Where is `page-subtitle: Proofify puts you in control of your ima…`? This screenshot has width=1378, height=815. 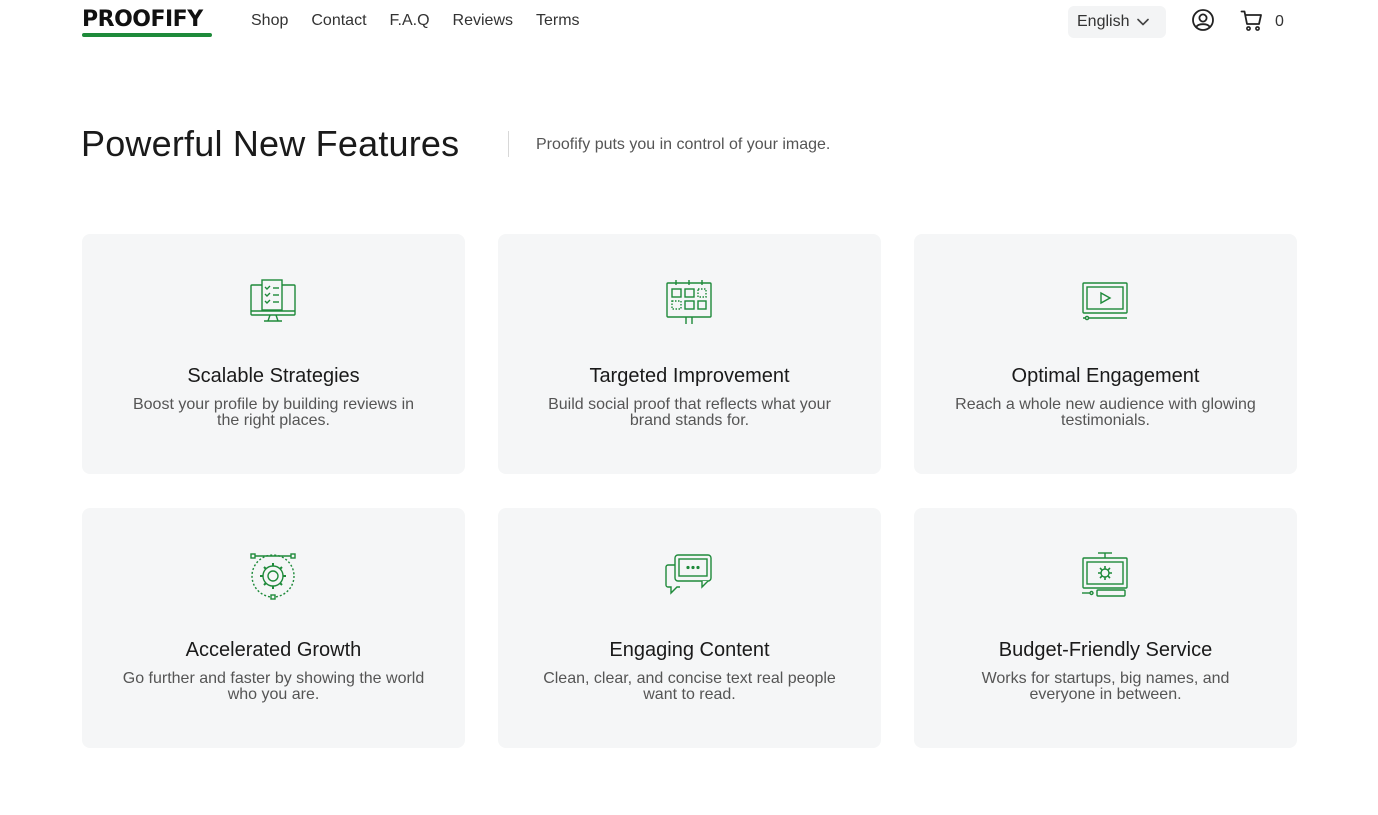 page-subtitle: Proofify puts you in control of your ima… is located at coordinates (683, 144).